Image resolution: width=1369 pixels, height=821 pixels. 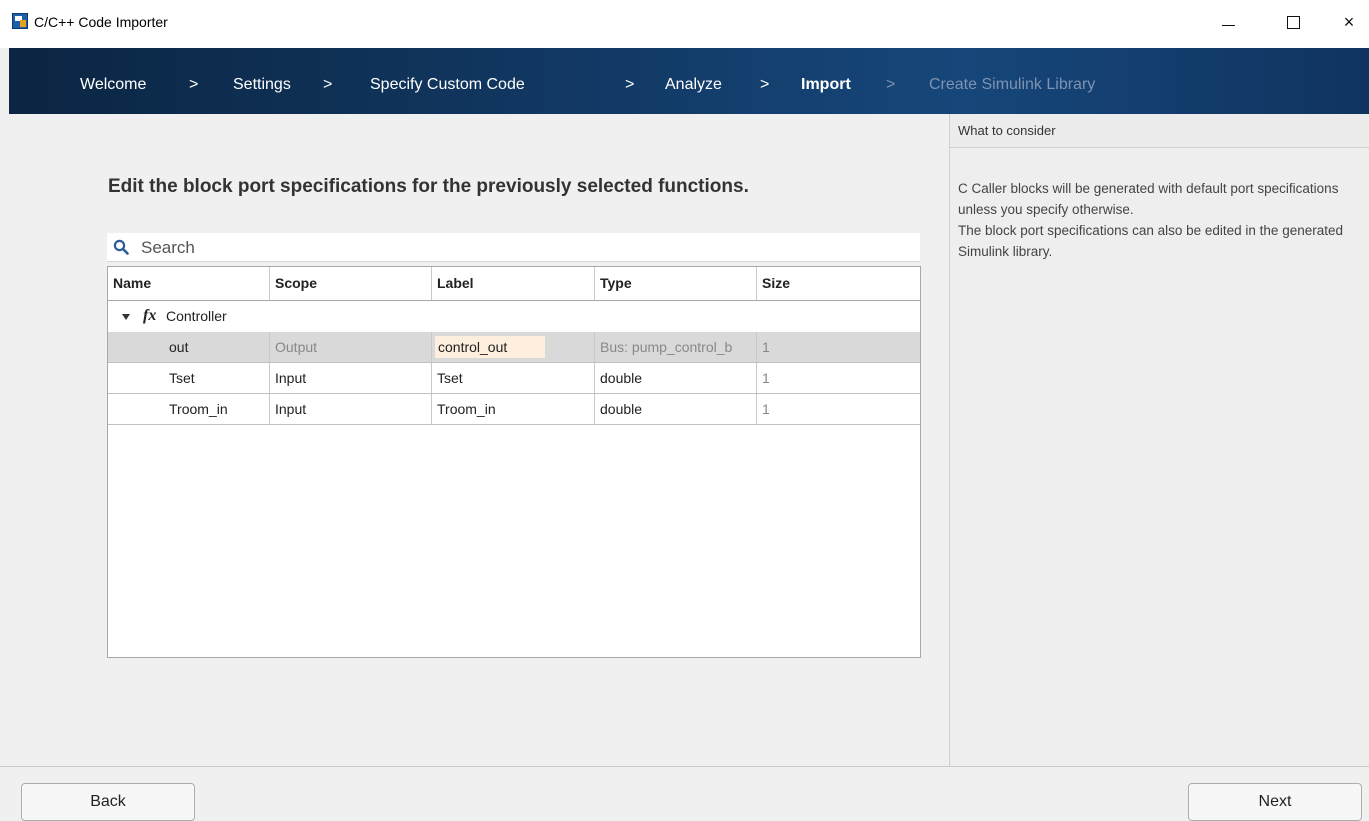 I want to click on crumb-analyze: Analyze, so click(x=693, y=85).